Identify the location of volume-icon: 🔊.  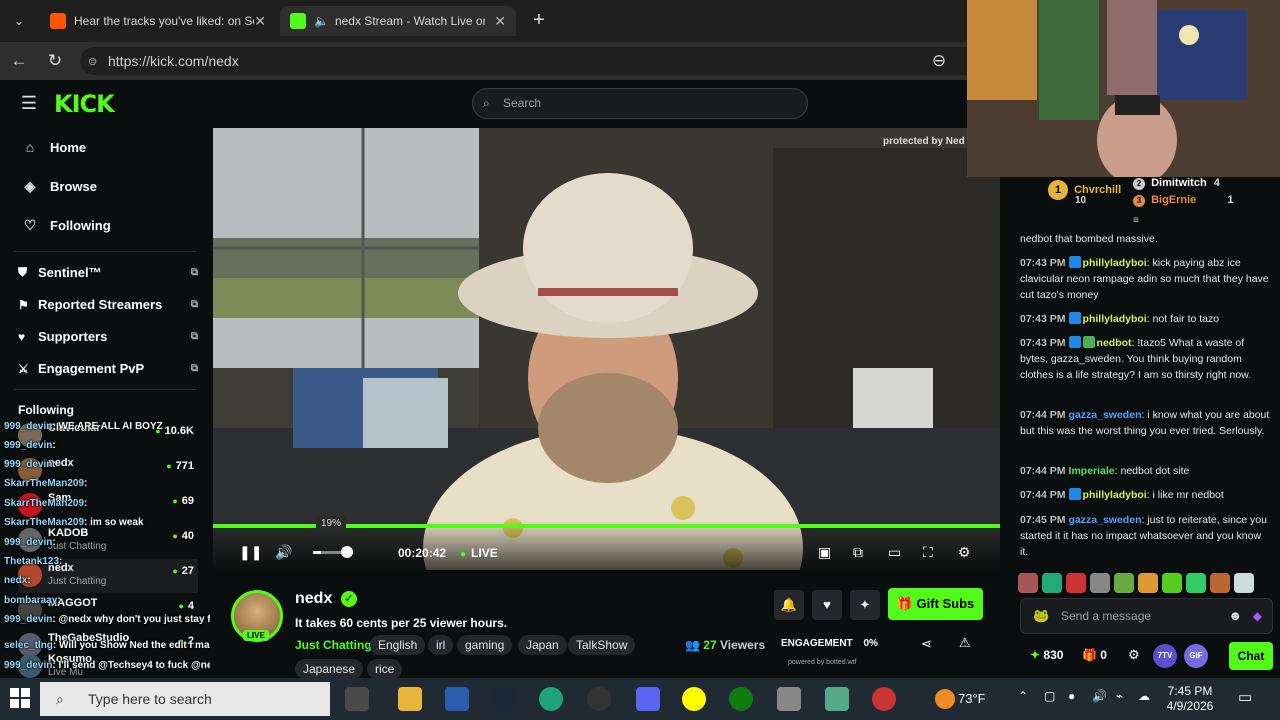
(283, 552).